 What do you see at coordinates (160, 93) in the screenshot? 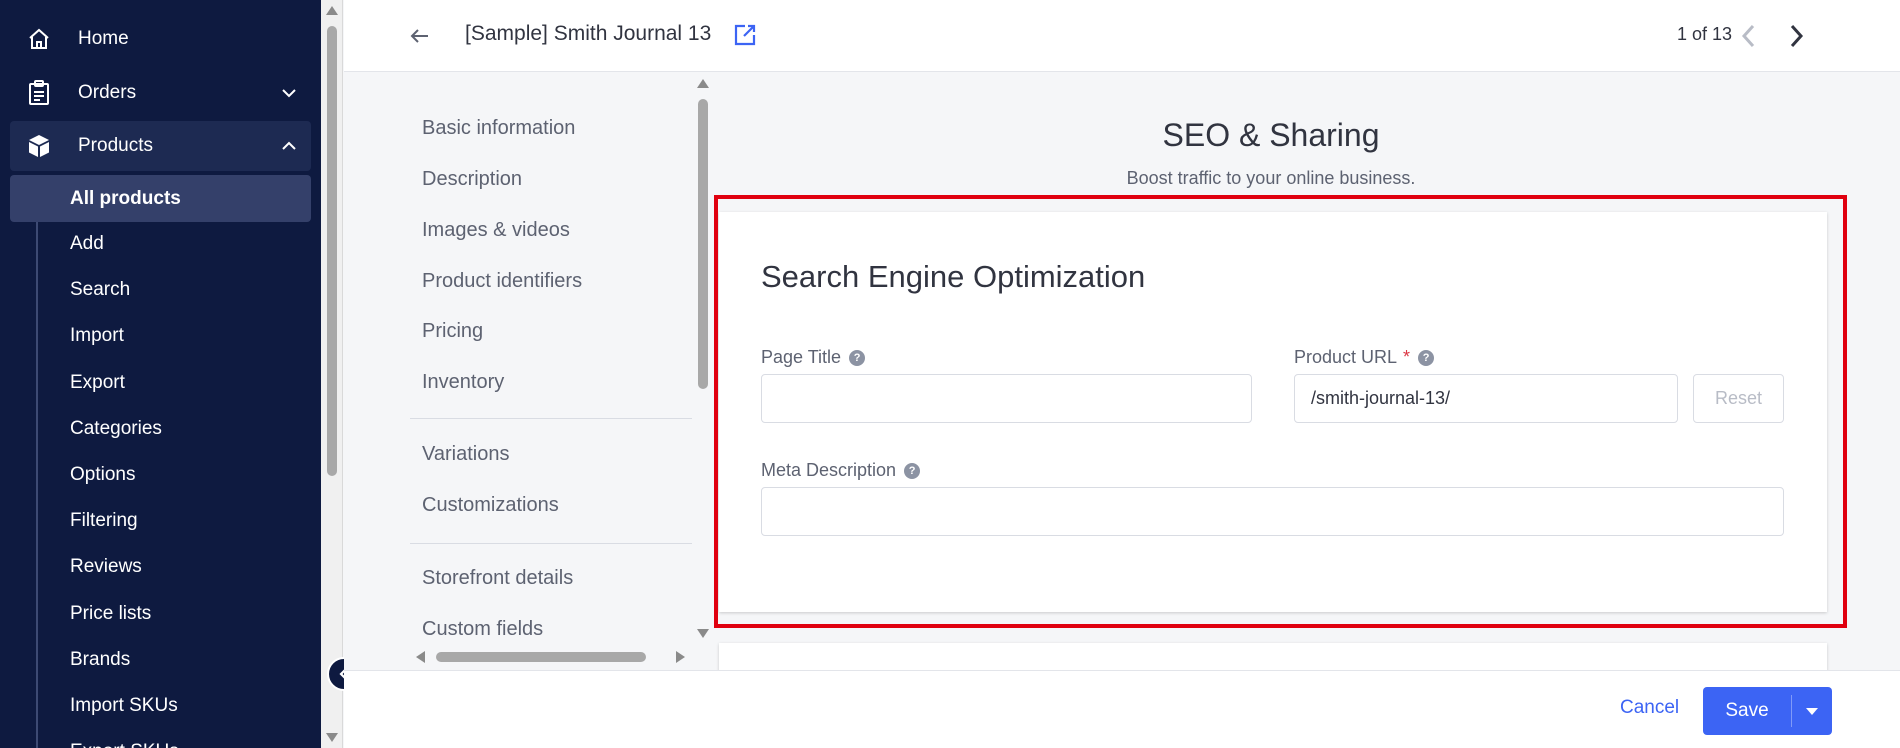
I see `sidebar-item-orders: Orders` at bounding box center [160, 93].